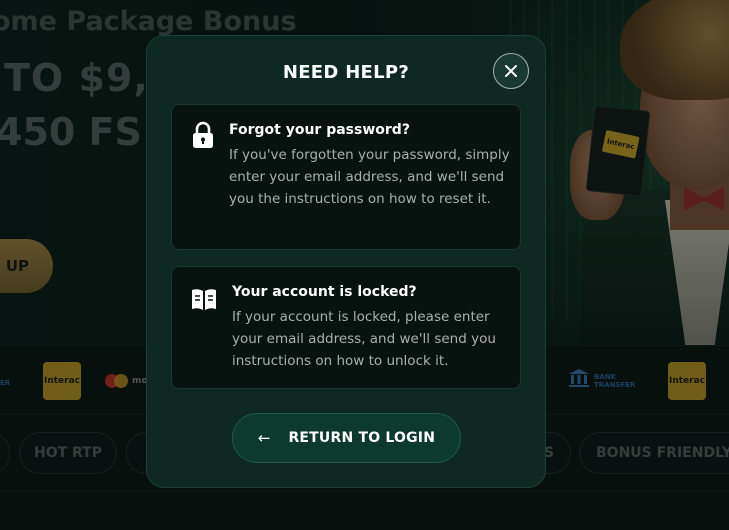 This screenshot has width=729, height=530. Describe the element at coordinates (203, 134) in the screenshot. I see `lock-icon` at that location.